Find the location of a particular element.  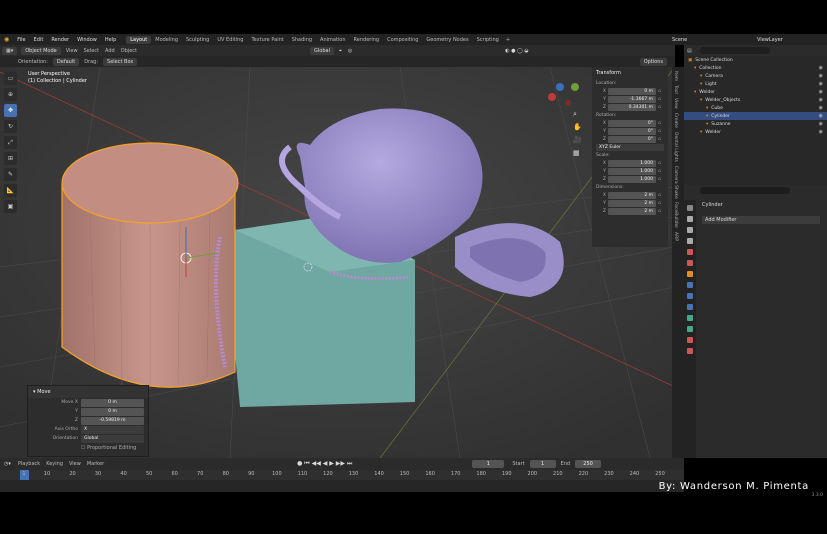

dimensions-y-field: 2 m is located at coordinates (632, 203).